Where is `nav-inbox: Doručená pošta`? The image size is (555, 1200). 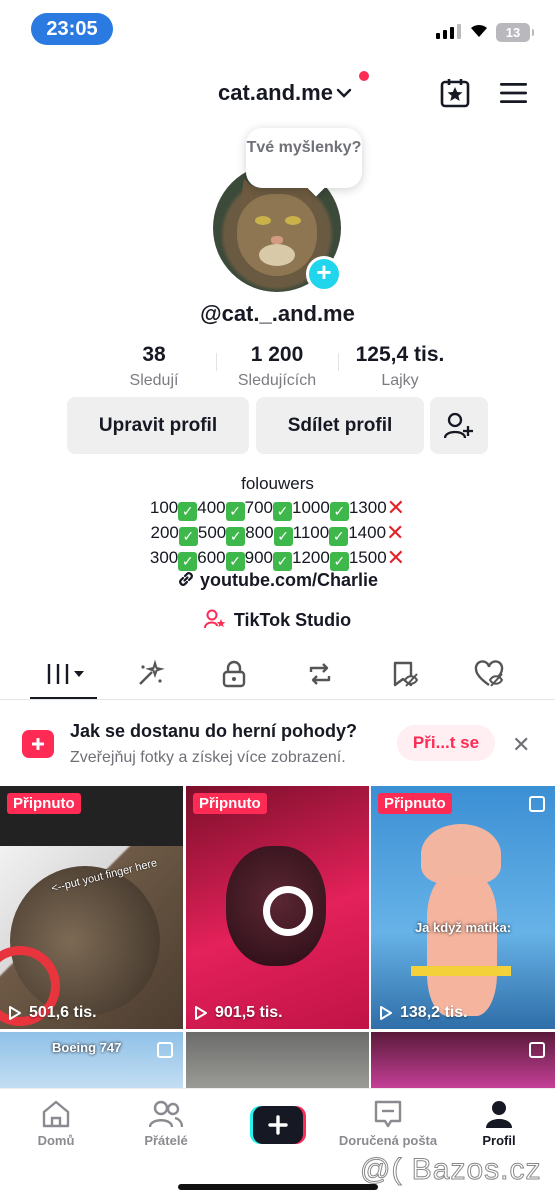 nav-inbox: Doručená pošta is located at coordinates (388, 1123).